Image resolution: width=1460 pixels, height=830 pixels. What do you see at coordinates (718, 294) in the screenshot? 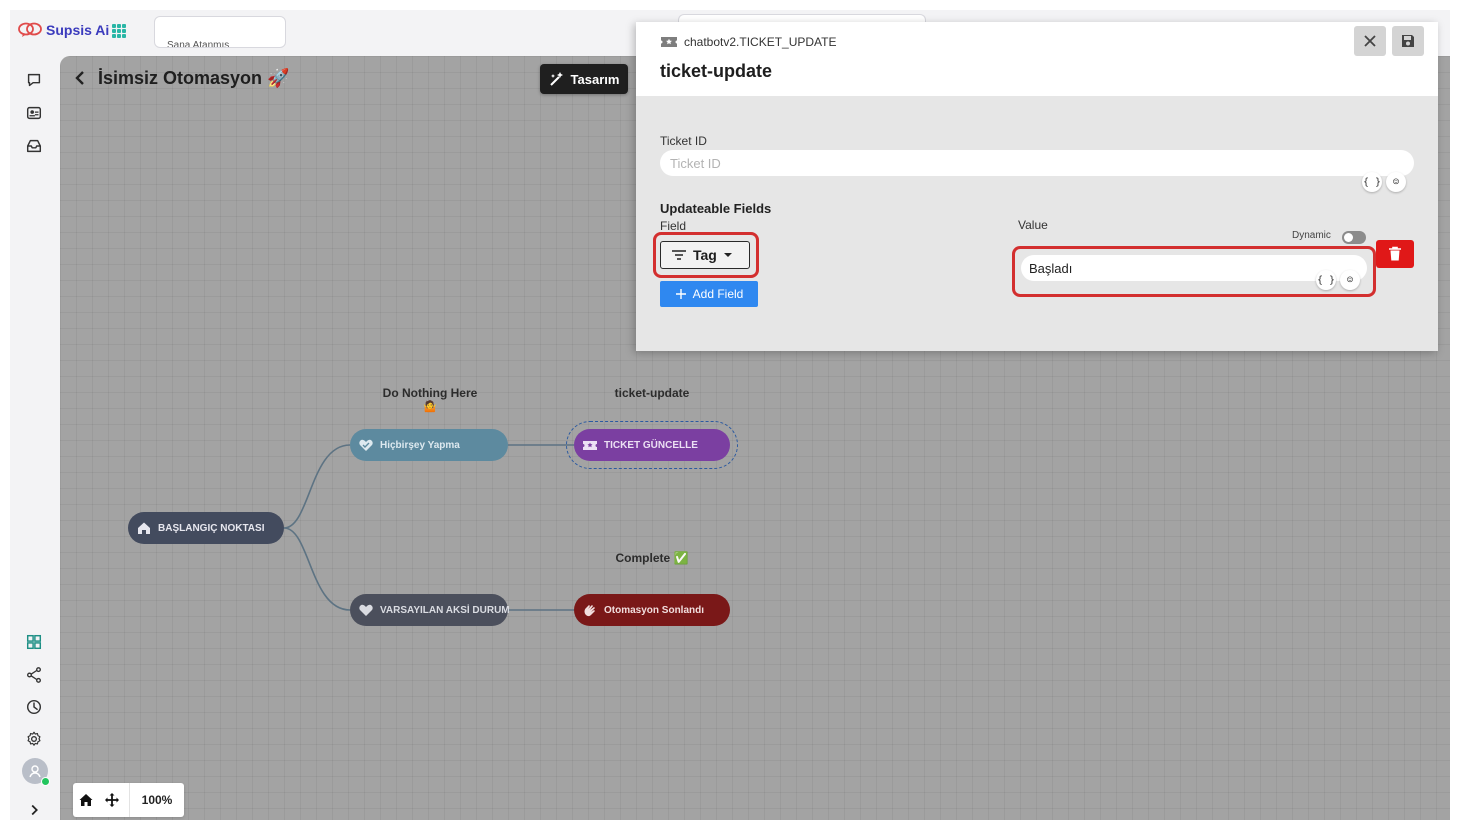
I see `add-field-label: Add Field` at bounding box center [718, 294].